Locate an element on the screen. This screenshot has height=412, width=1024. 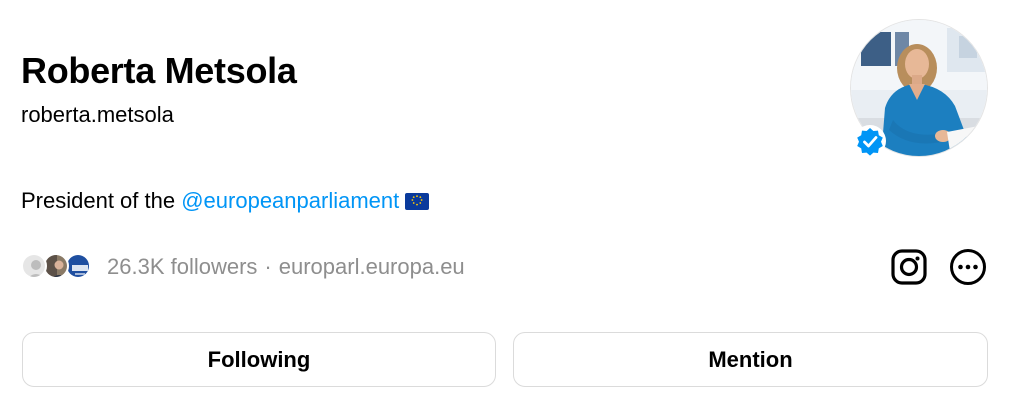
followers-count: 26.3K followers is located at coordinates (182, 266).